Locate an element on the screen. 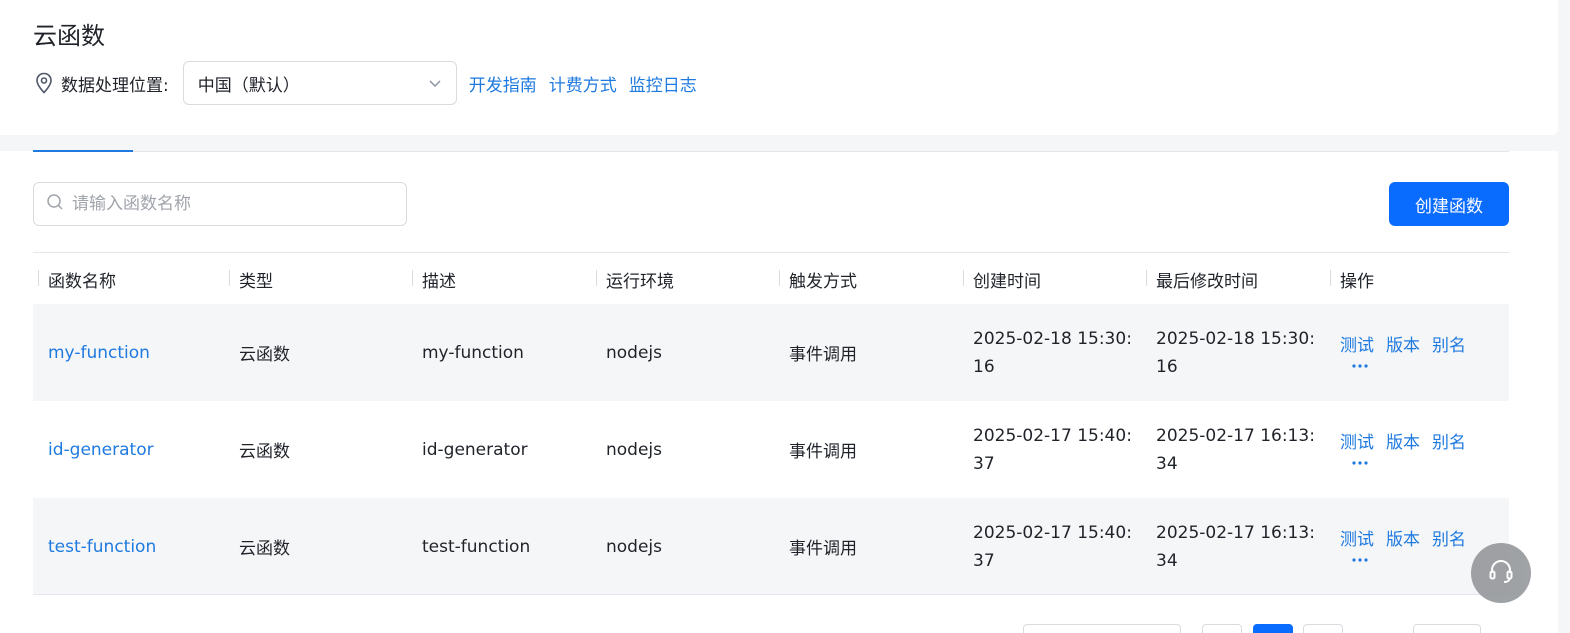  chevron-down-icon is located at coordinates (435, 83).